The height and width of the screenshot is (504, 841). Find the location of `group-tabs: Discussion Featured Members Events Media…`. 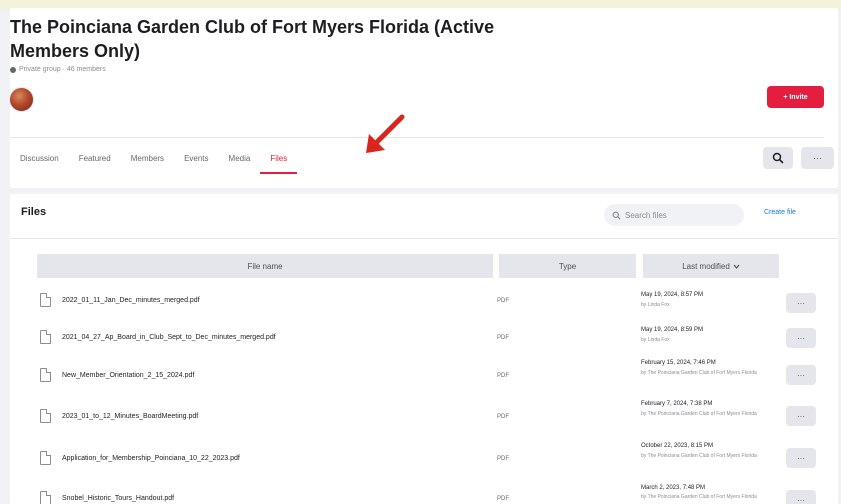

group-tabs: Discussion Featured Members Events Media… is located at coordinates (154, 158).